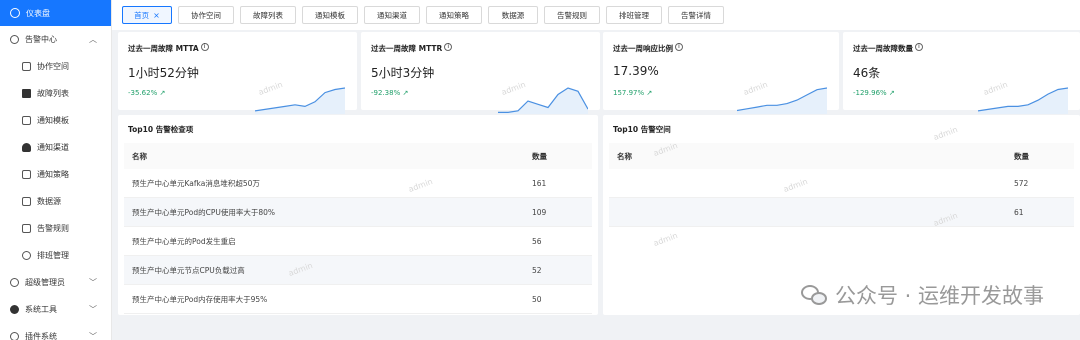 This screenshot has width=1080, height=340. I want to click on sidebar-group-alert-center: 告警中心 ︿, so click(55, 39).